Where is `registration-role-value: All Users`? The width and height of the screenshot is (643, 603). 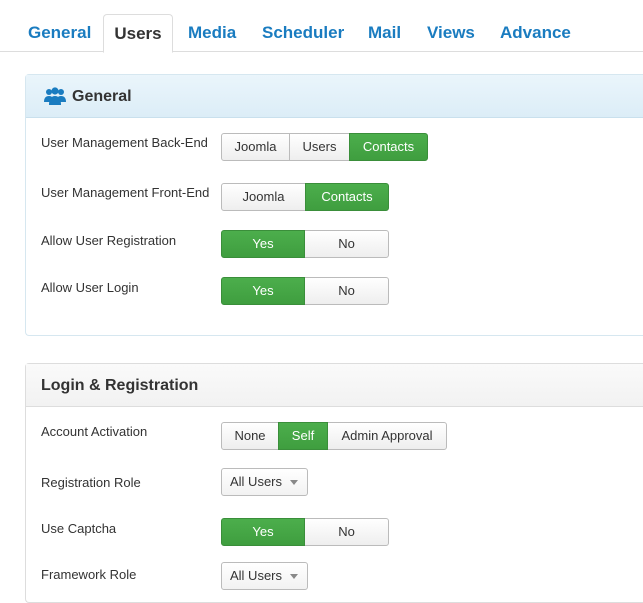 registration-role-value: All Users is located at coordinates (256, 481).